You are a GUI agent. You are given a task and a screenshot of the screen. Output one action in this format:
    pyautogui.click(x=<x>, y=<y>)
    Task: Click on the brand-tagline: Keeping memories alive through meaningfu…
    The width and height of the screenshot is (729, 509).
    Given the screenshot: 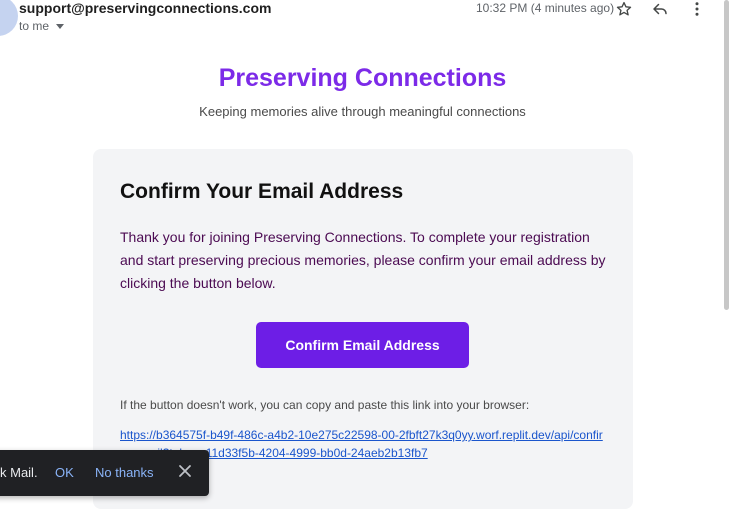 What is the action you would take?
    pyautogui.click(x=362, y=111)
    